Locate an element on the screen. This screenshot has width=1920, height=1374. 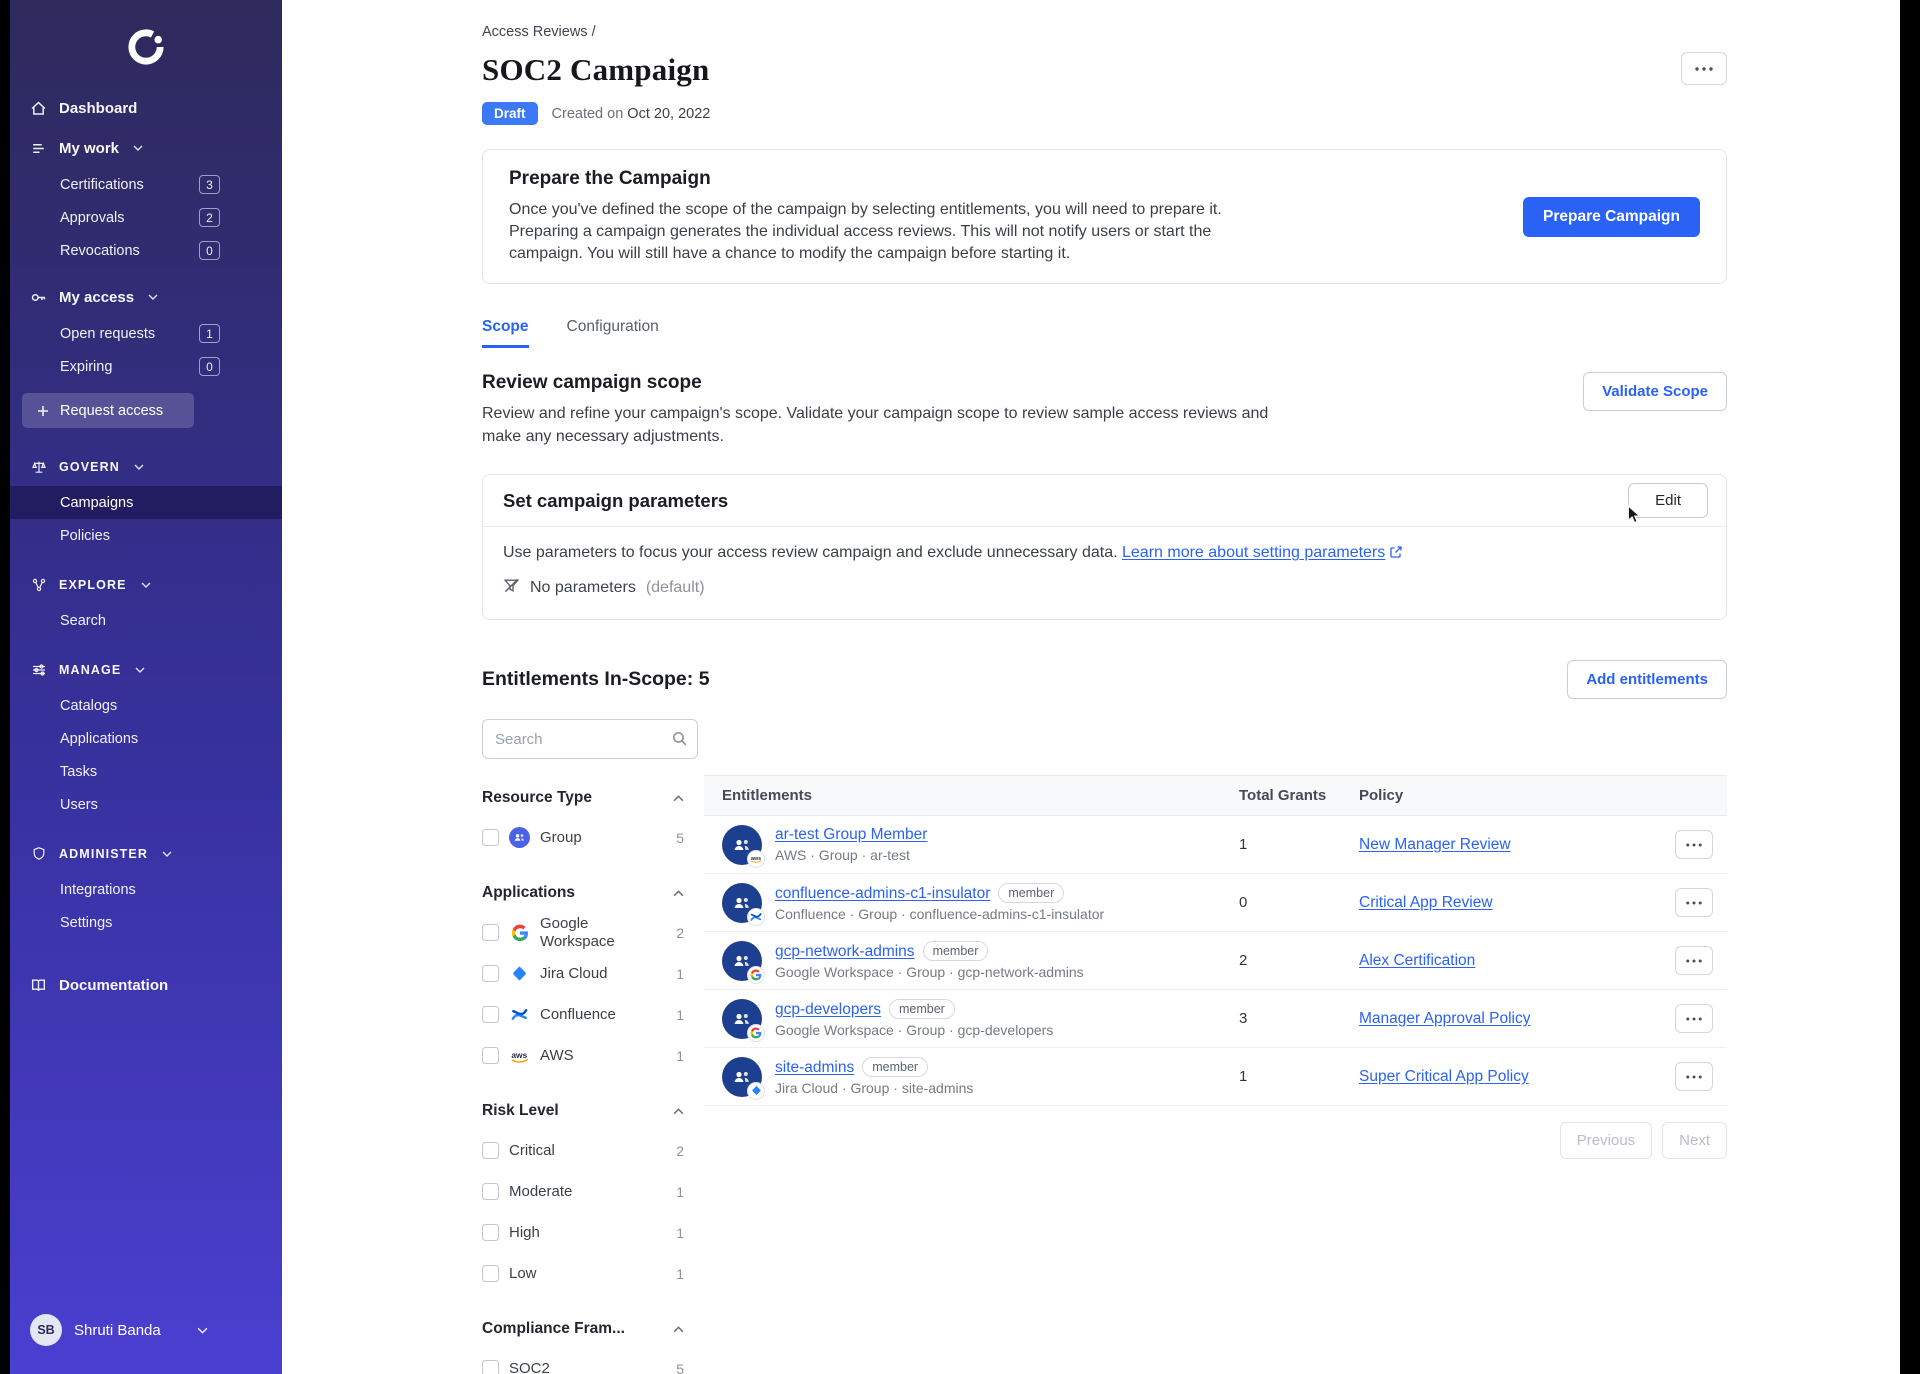
filter-option-soc2: SOC2 5 is located at coordinates (583, 1361).